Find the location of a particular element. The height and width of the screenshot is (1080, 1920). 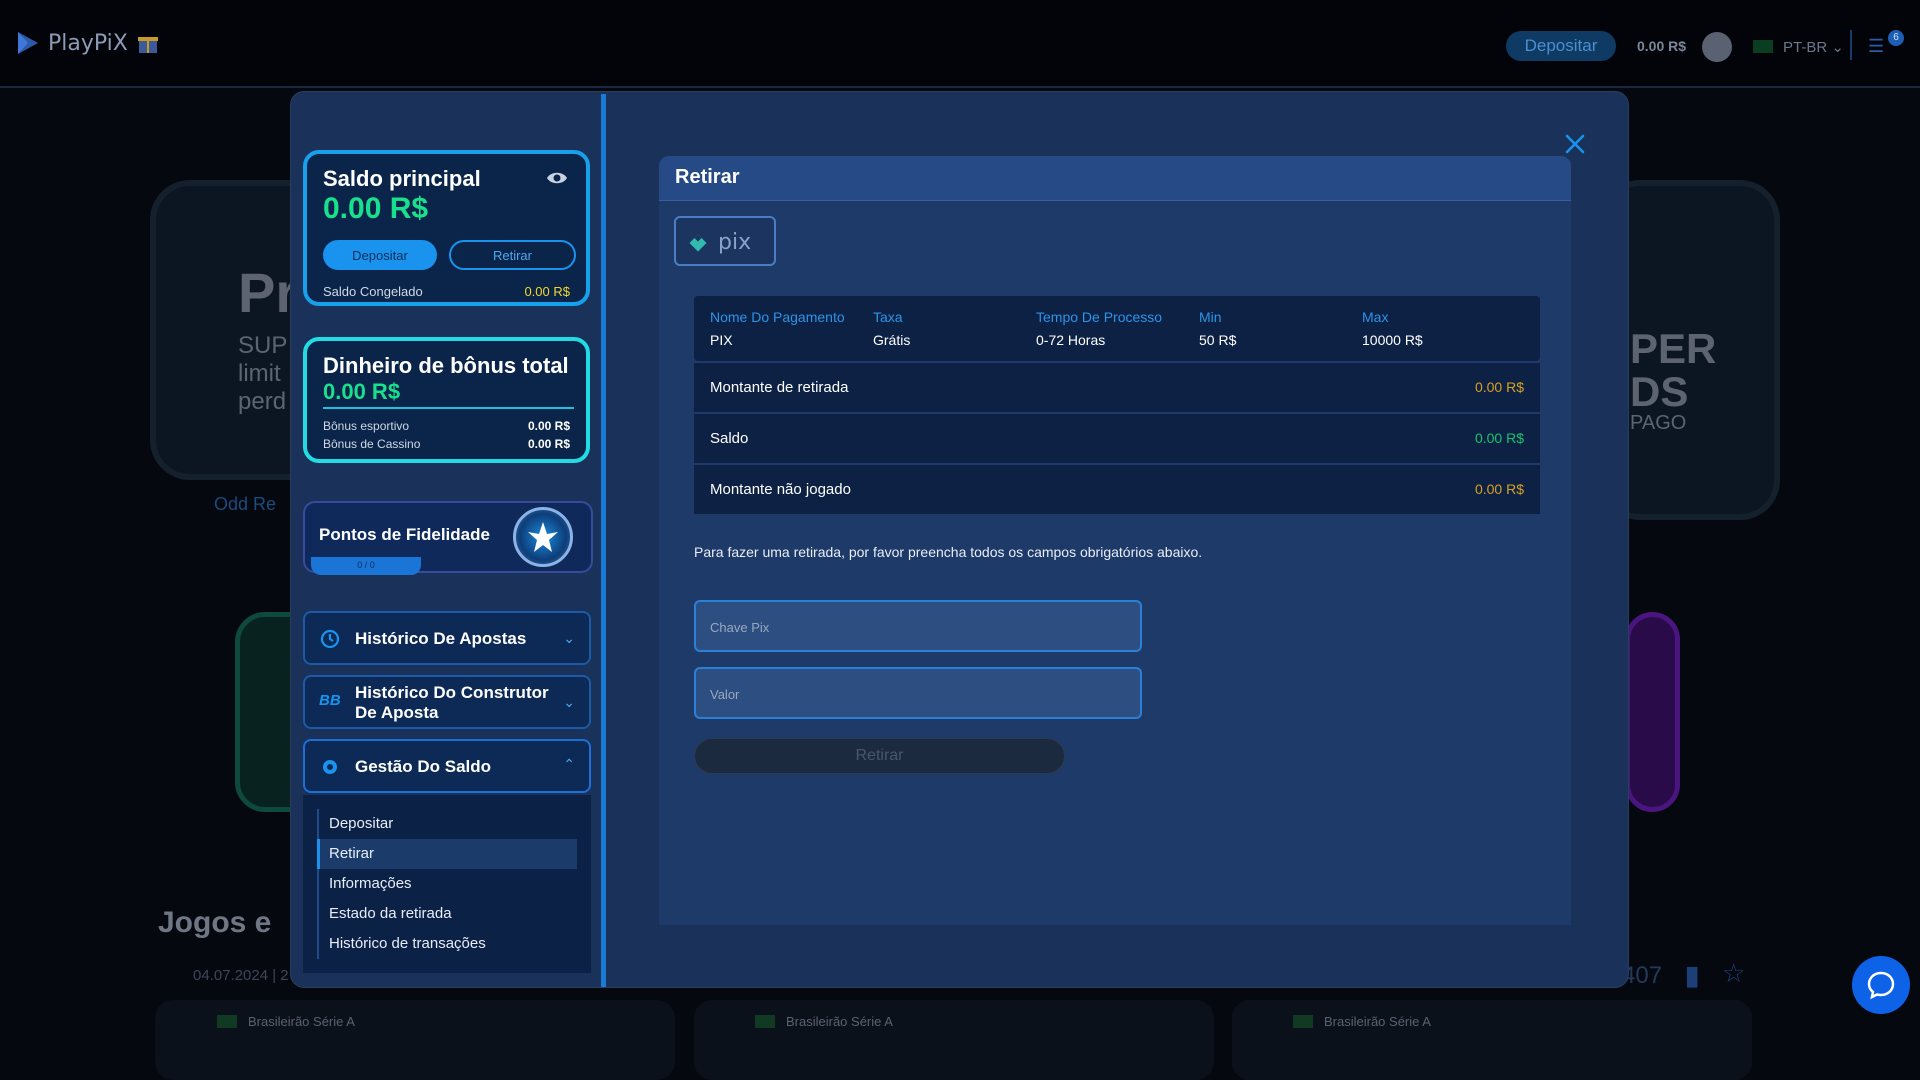

submenu-withdraw-status: Estado da retirada is located at coordinates (448, 914).